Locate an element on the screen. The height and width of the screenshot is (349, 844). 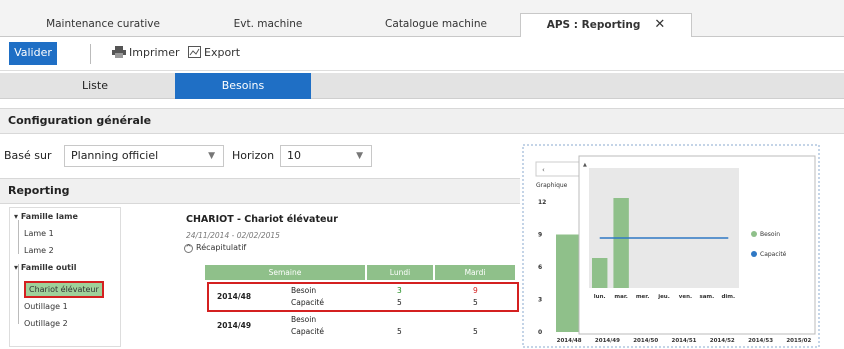
x-tick-label: ven. is located at coordinates (685, 297).